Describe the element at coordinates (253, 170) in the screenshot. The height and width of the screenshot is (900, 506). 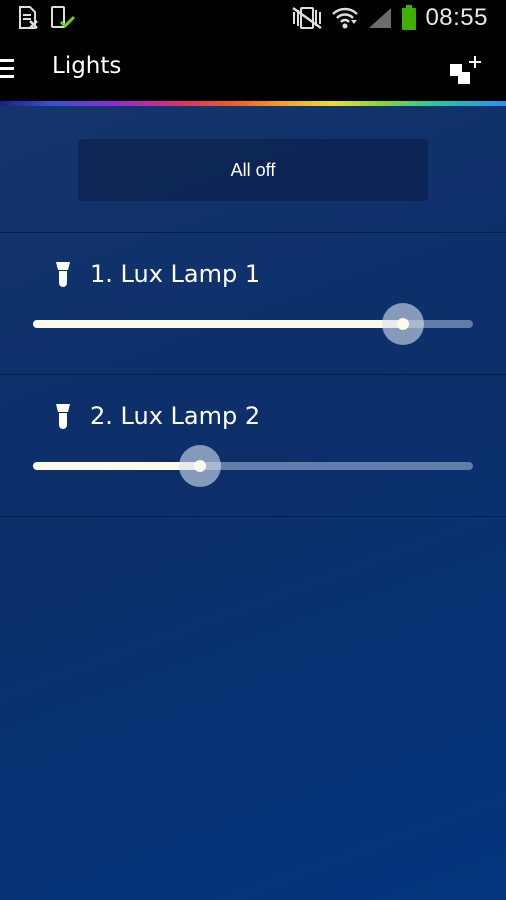
I see `all-off-button: All off` at that location.